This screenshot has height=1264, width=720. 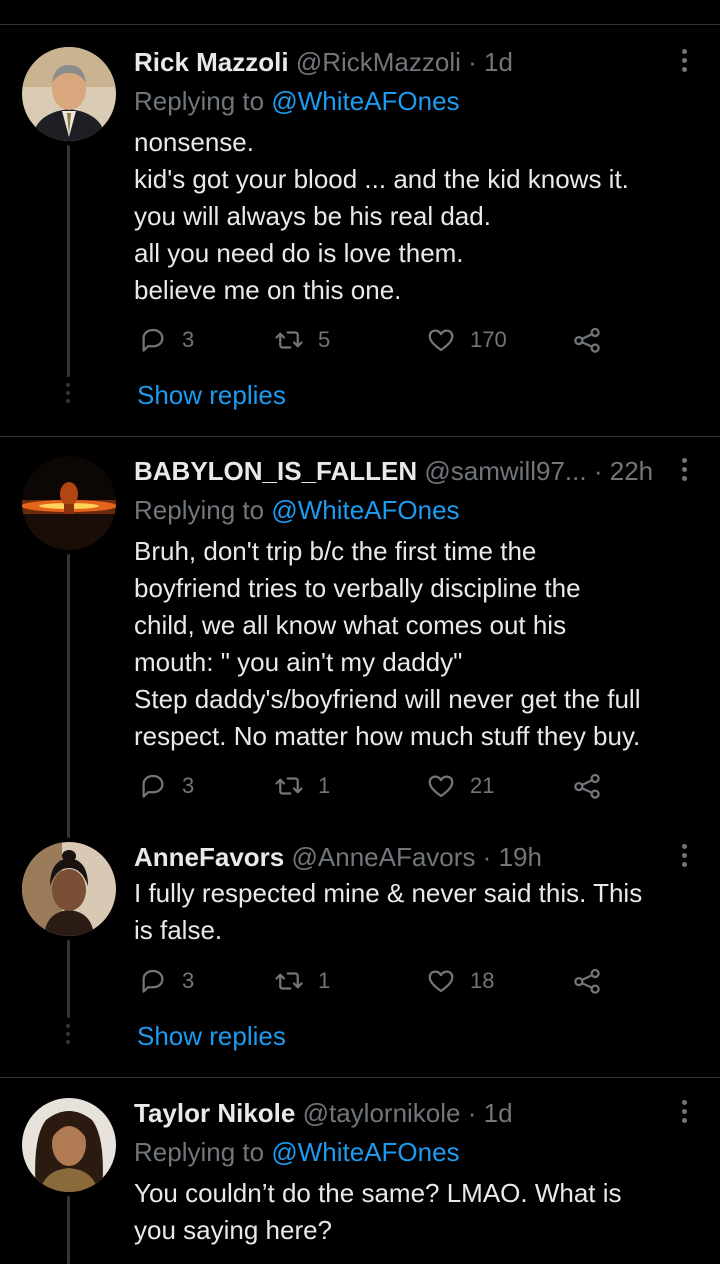 What do you see at coordinates (384, 857) in the screenshot?
I see `user-handle: @AnneAFavors` at bounding box center [384, 857].